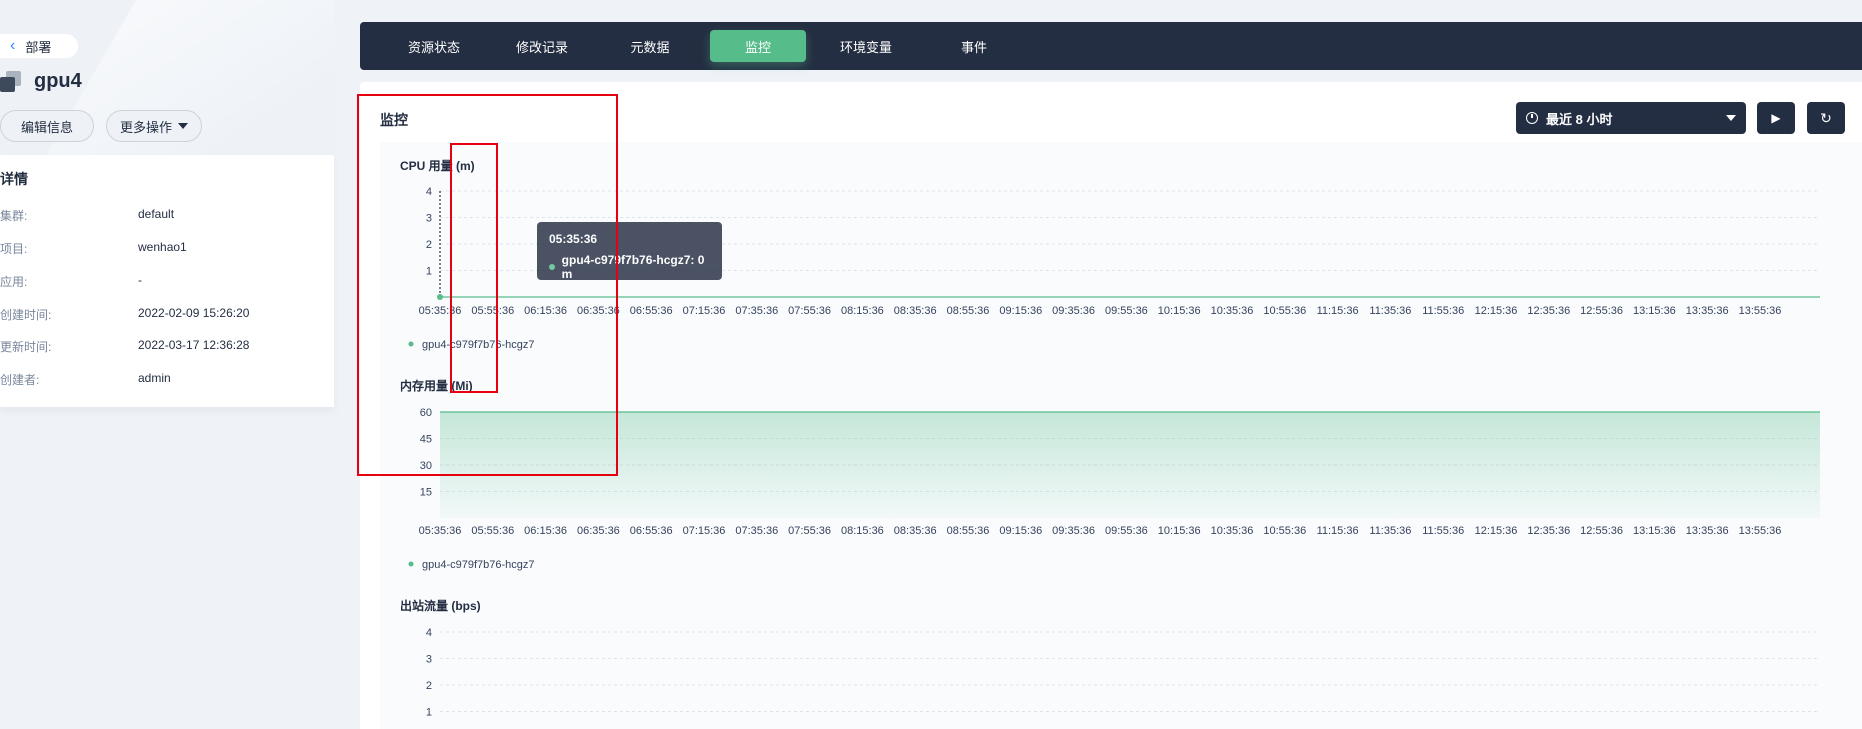  I want to click on resource-header: ‹ 部署 gpu4 编辑信息 更多操作, so click(167, 77).